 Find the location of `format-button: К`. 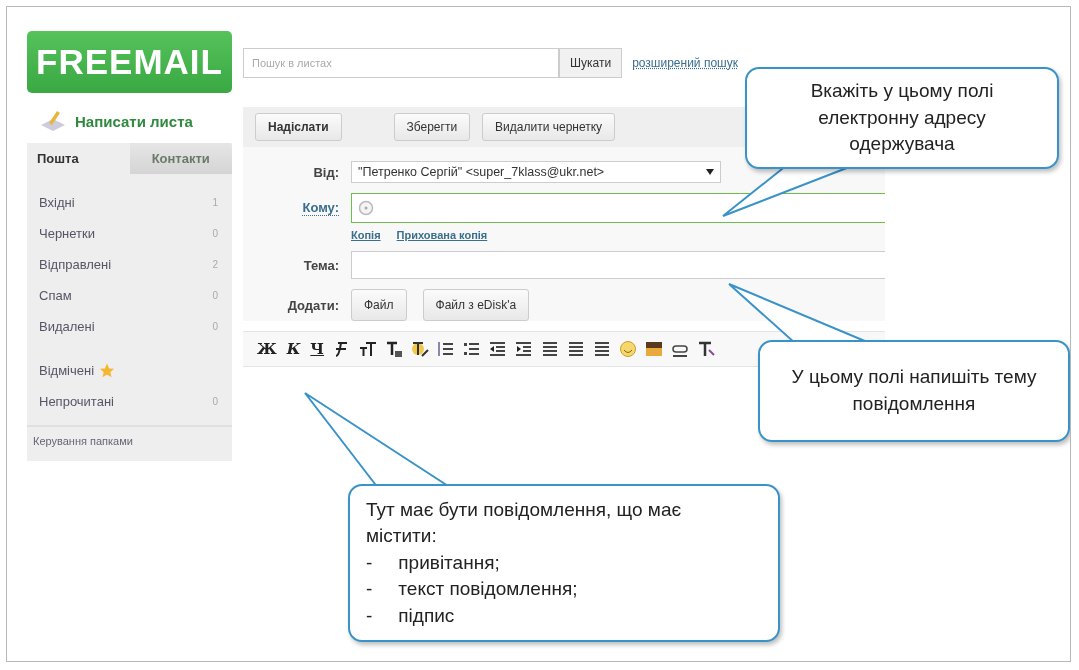

format-button: К is located at coordinates (293, 349).